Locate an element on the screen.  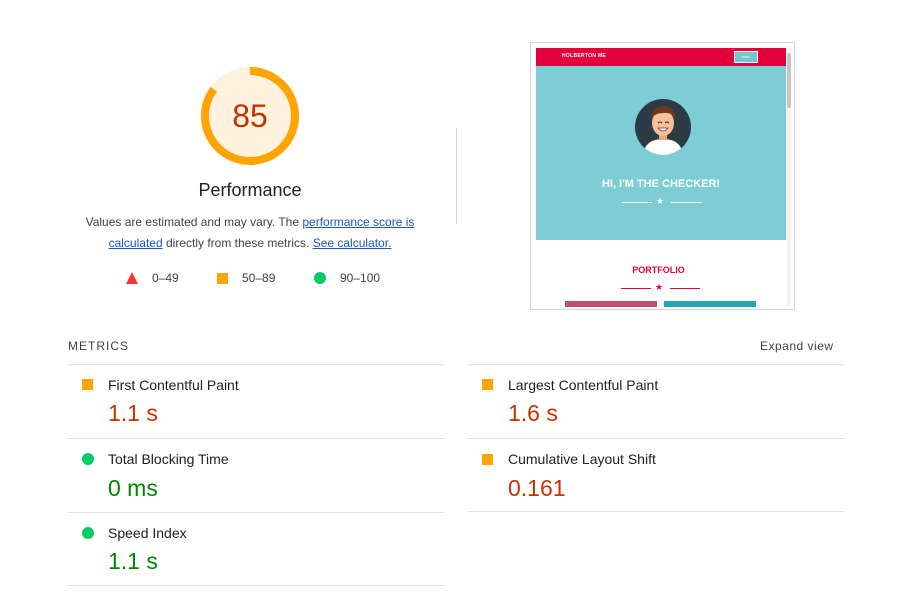
legend-fail: 0–49 is located at coordinates (152, 278).